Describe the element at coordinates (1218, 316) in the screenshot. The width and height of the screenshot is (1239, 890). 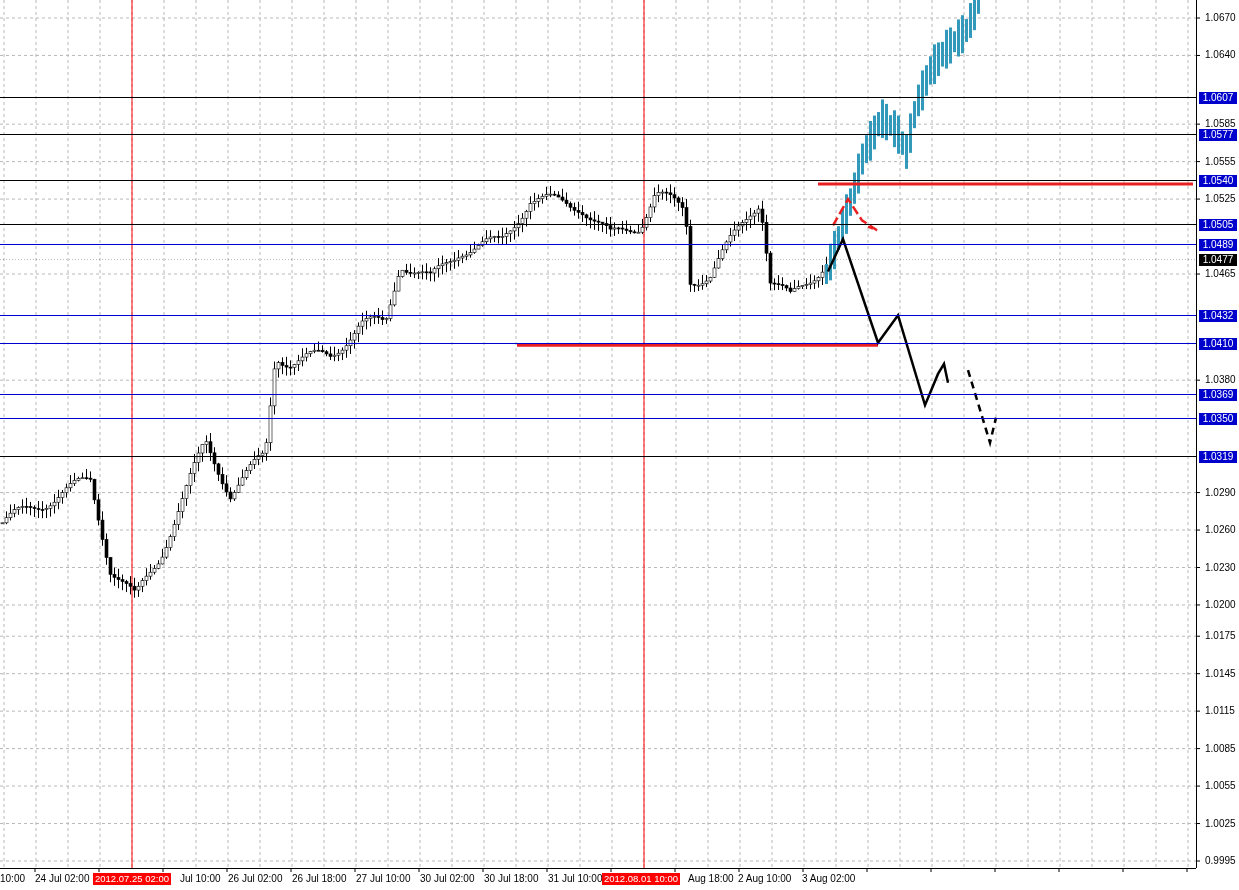
I see `level-label: 1.0432` at that location.